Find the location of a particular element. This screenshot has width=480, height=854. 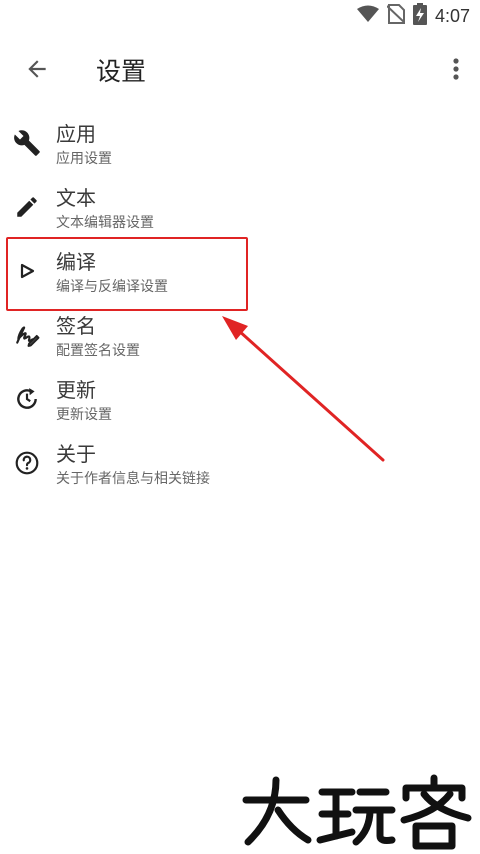

pencil-icon is located at coordinates (27, 207).